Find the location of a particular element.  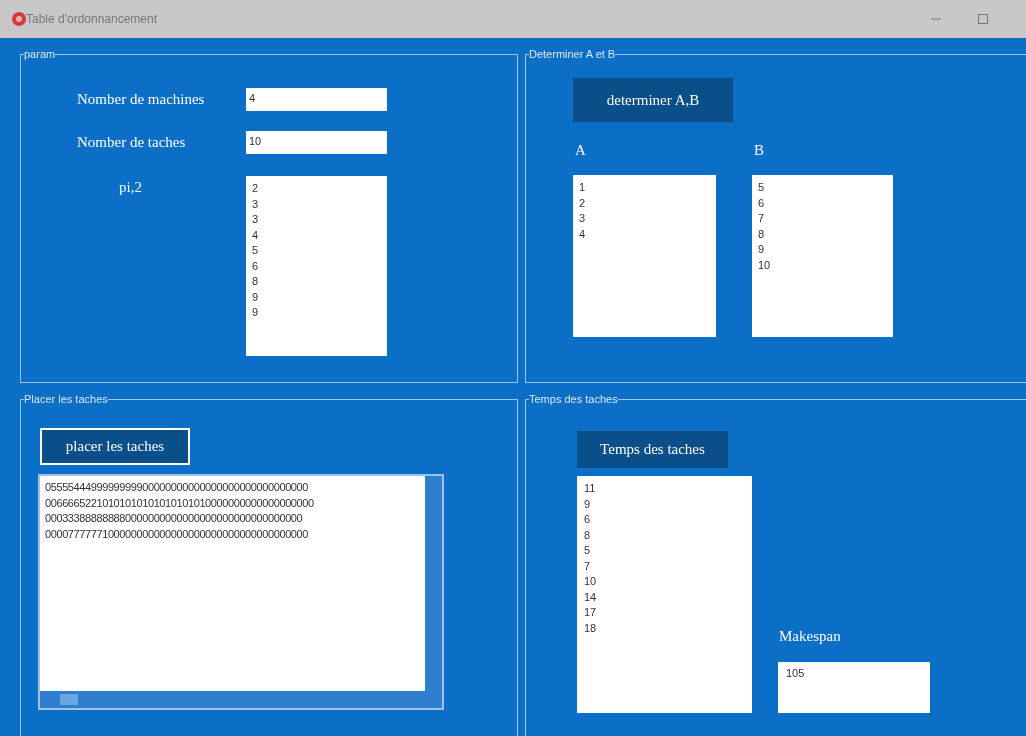

horizontal-scrollbar is located at coordinates (241, 699).